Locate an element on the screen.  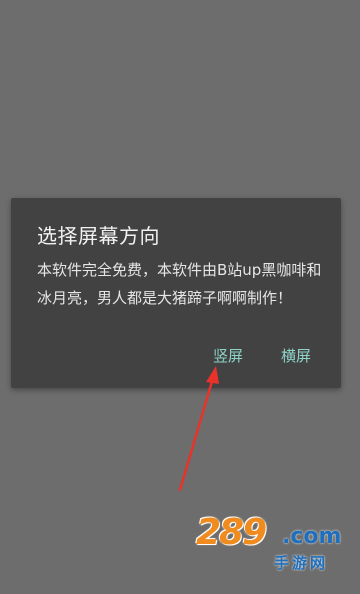
watermark-number: 289 is located at coordinates (231, 532).